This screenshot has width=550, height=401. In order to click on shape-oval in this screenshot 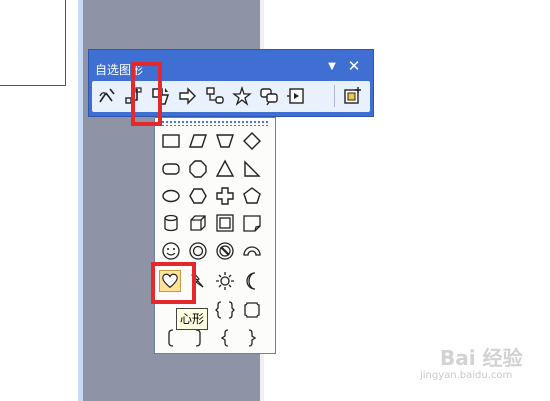, I will do `click(171, 196)`.